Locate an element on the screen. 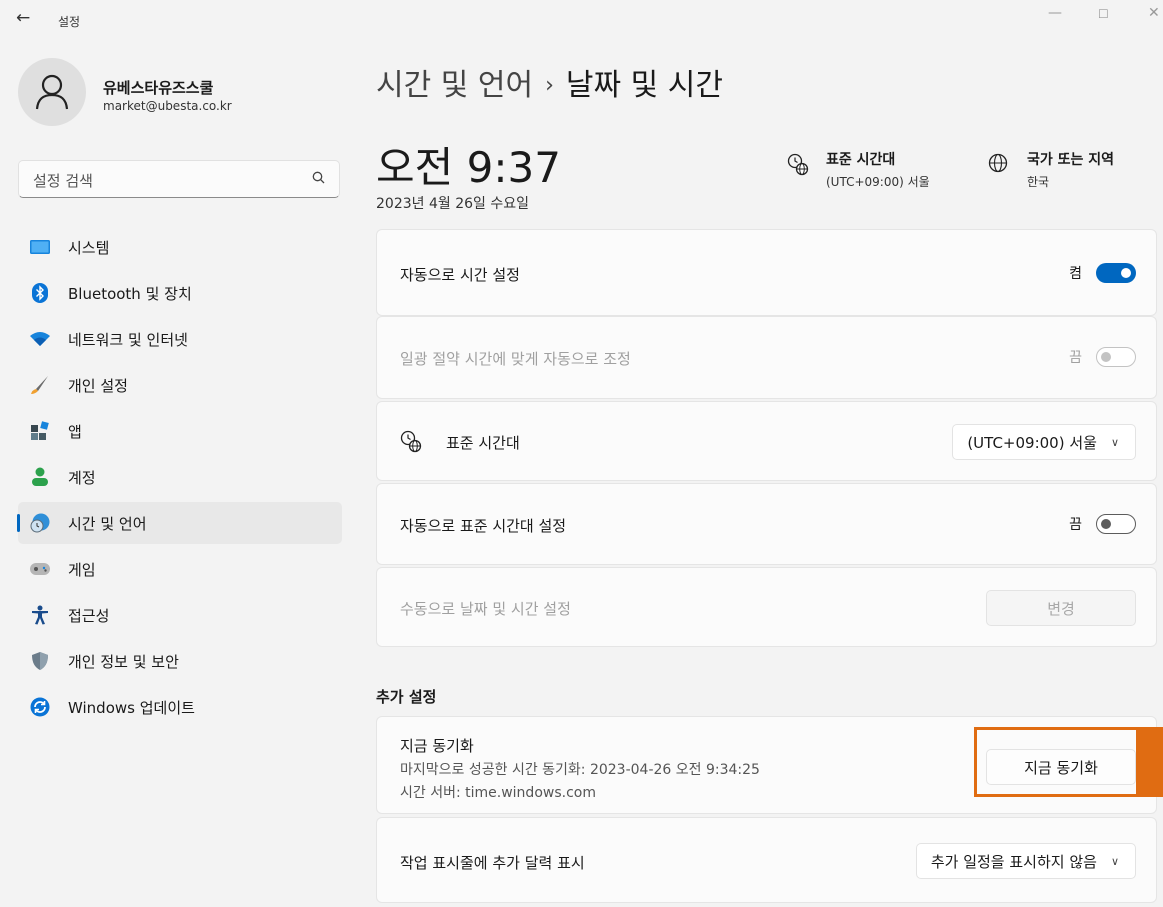  wifi-icon is located at coordinates (40, 339).